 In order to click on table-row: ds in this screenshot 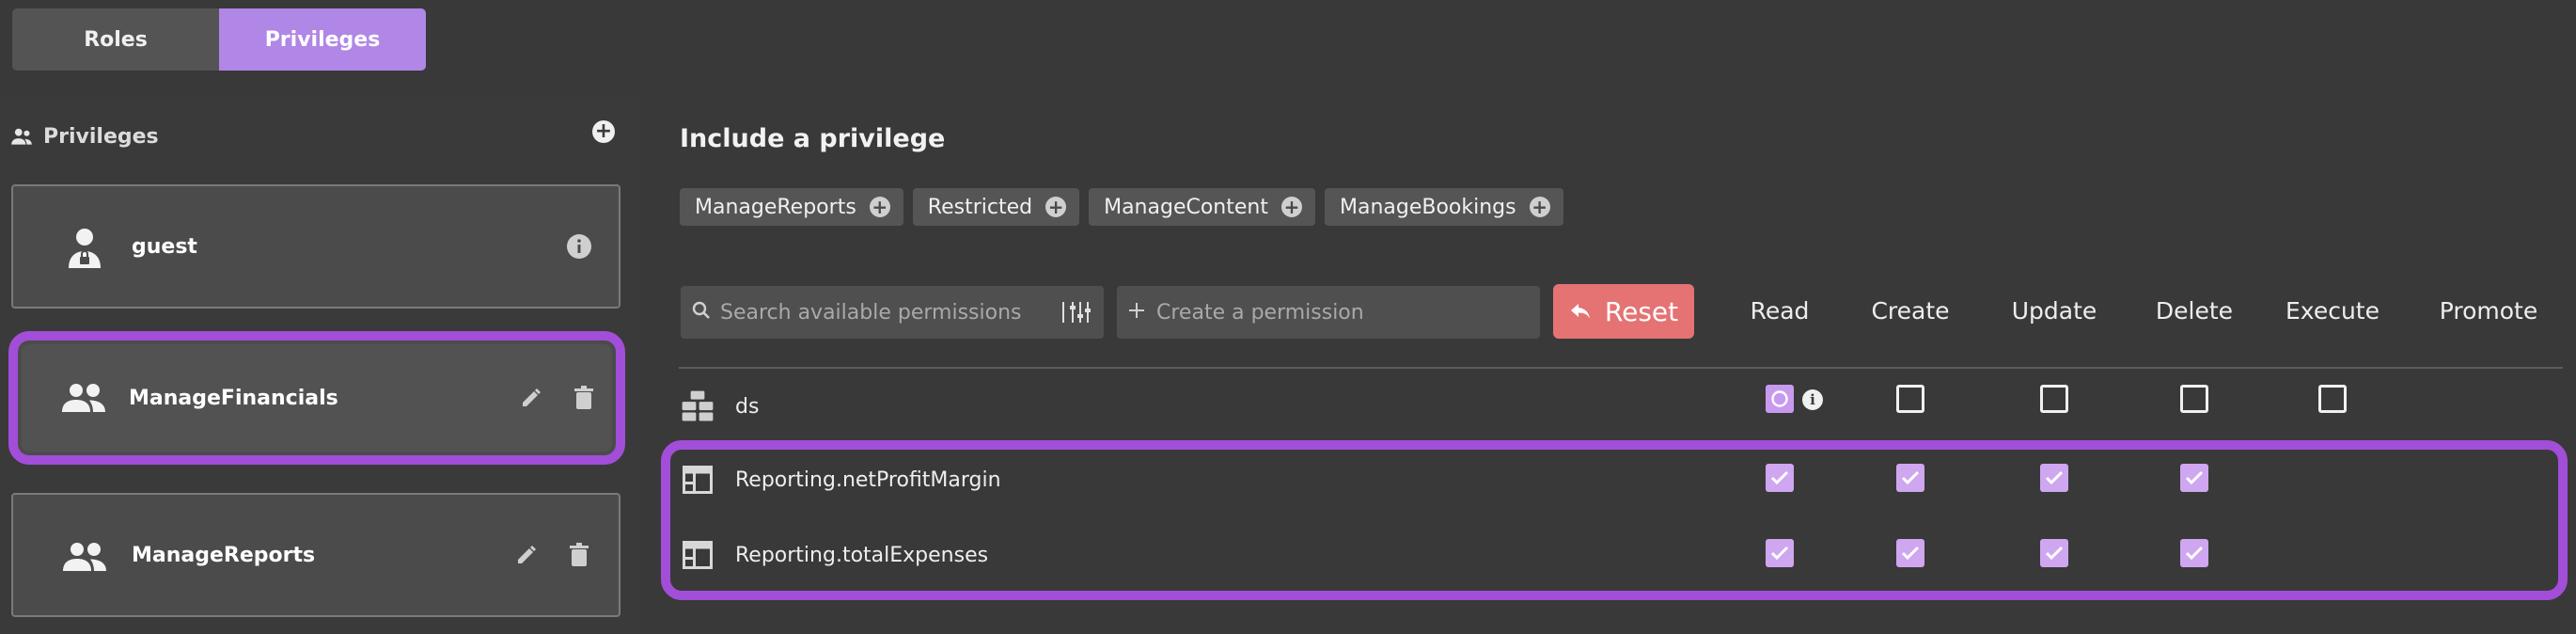, I will do `click(1621, 406)`.